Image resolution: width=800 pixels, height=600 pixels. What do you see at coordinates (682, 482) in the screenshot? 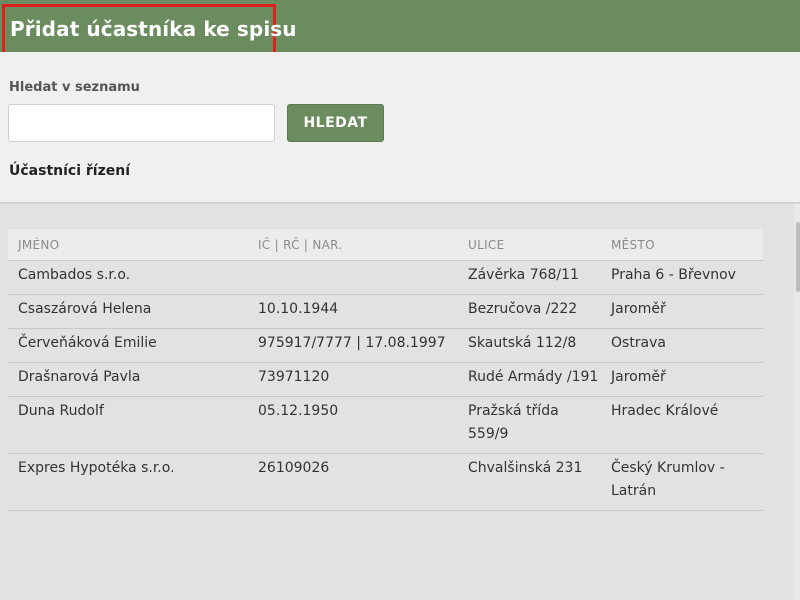
I see `cell-city: Český Krumlov - Latrán` at bounding box center [682, 482].